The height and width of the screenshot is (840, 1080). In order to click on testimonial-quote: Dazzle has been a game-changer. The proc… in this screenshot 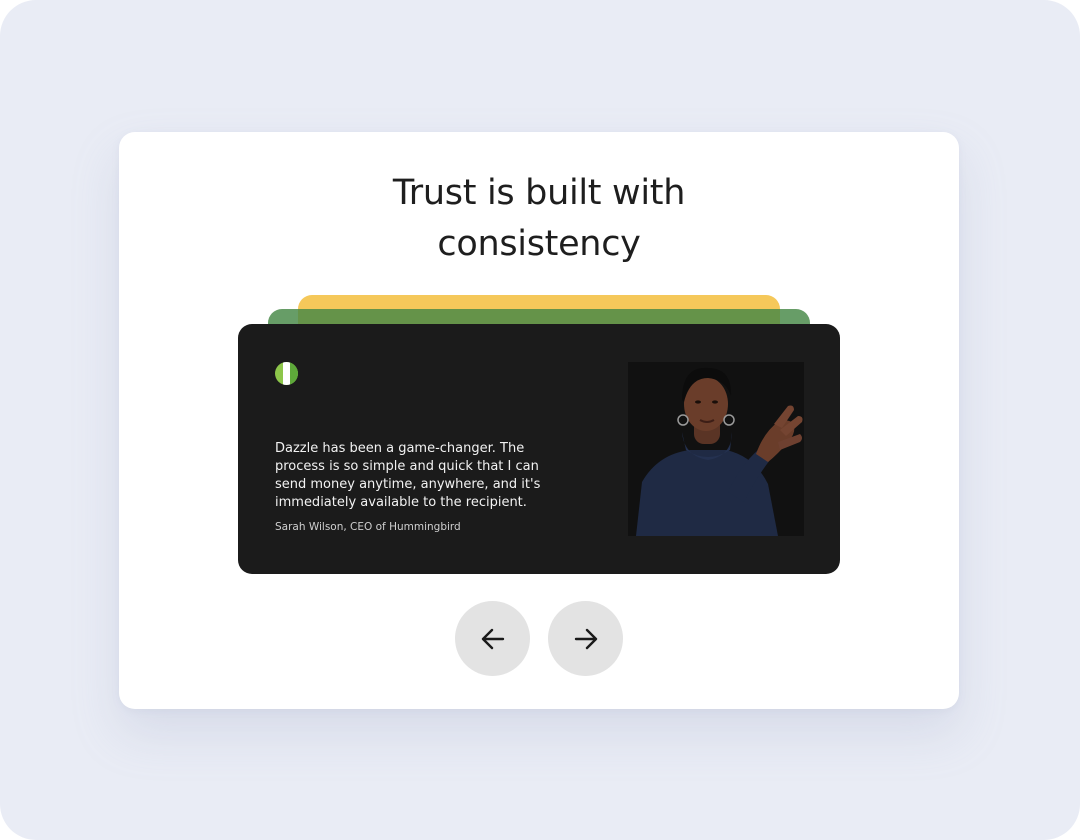, I will do `click(408, 475)`.